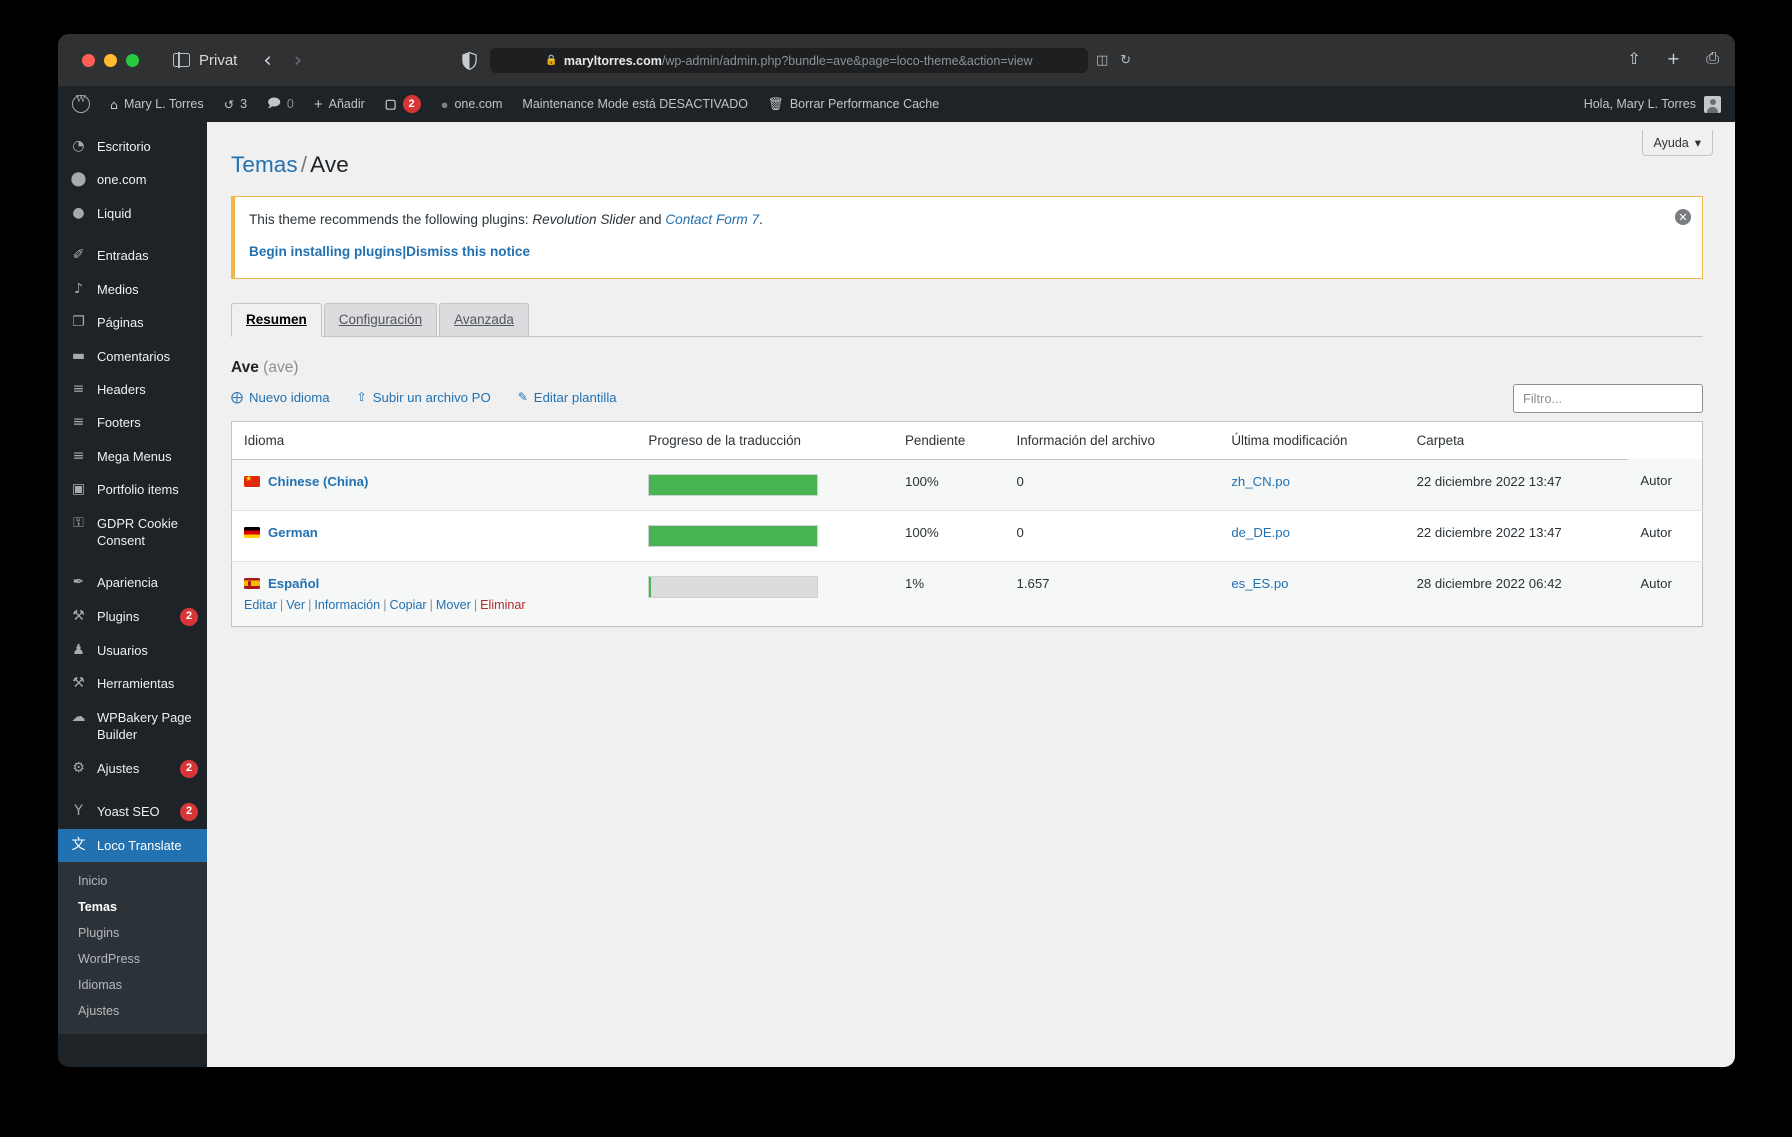 The image size is (1792, 1137). I want to click on row-action-copiar: Copiar, so click(407, 605).